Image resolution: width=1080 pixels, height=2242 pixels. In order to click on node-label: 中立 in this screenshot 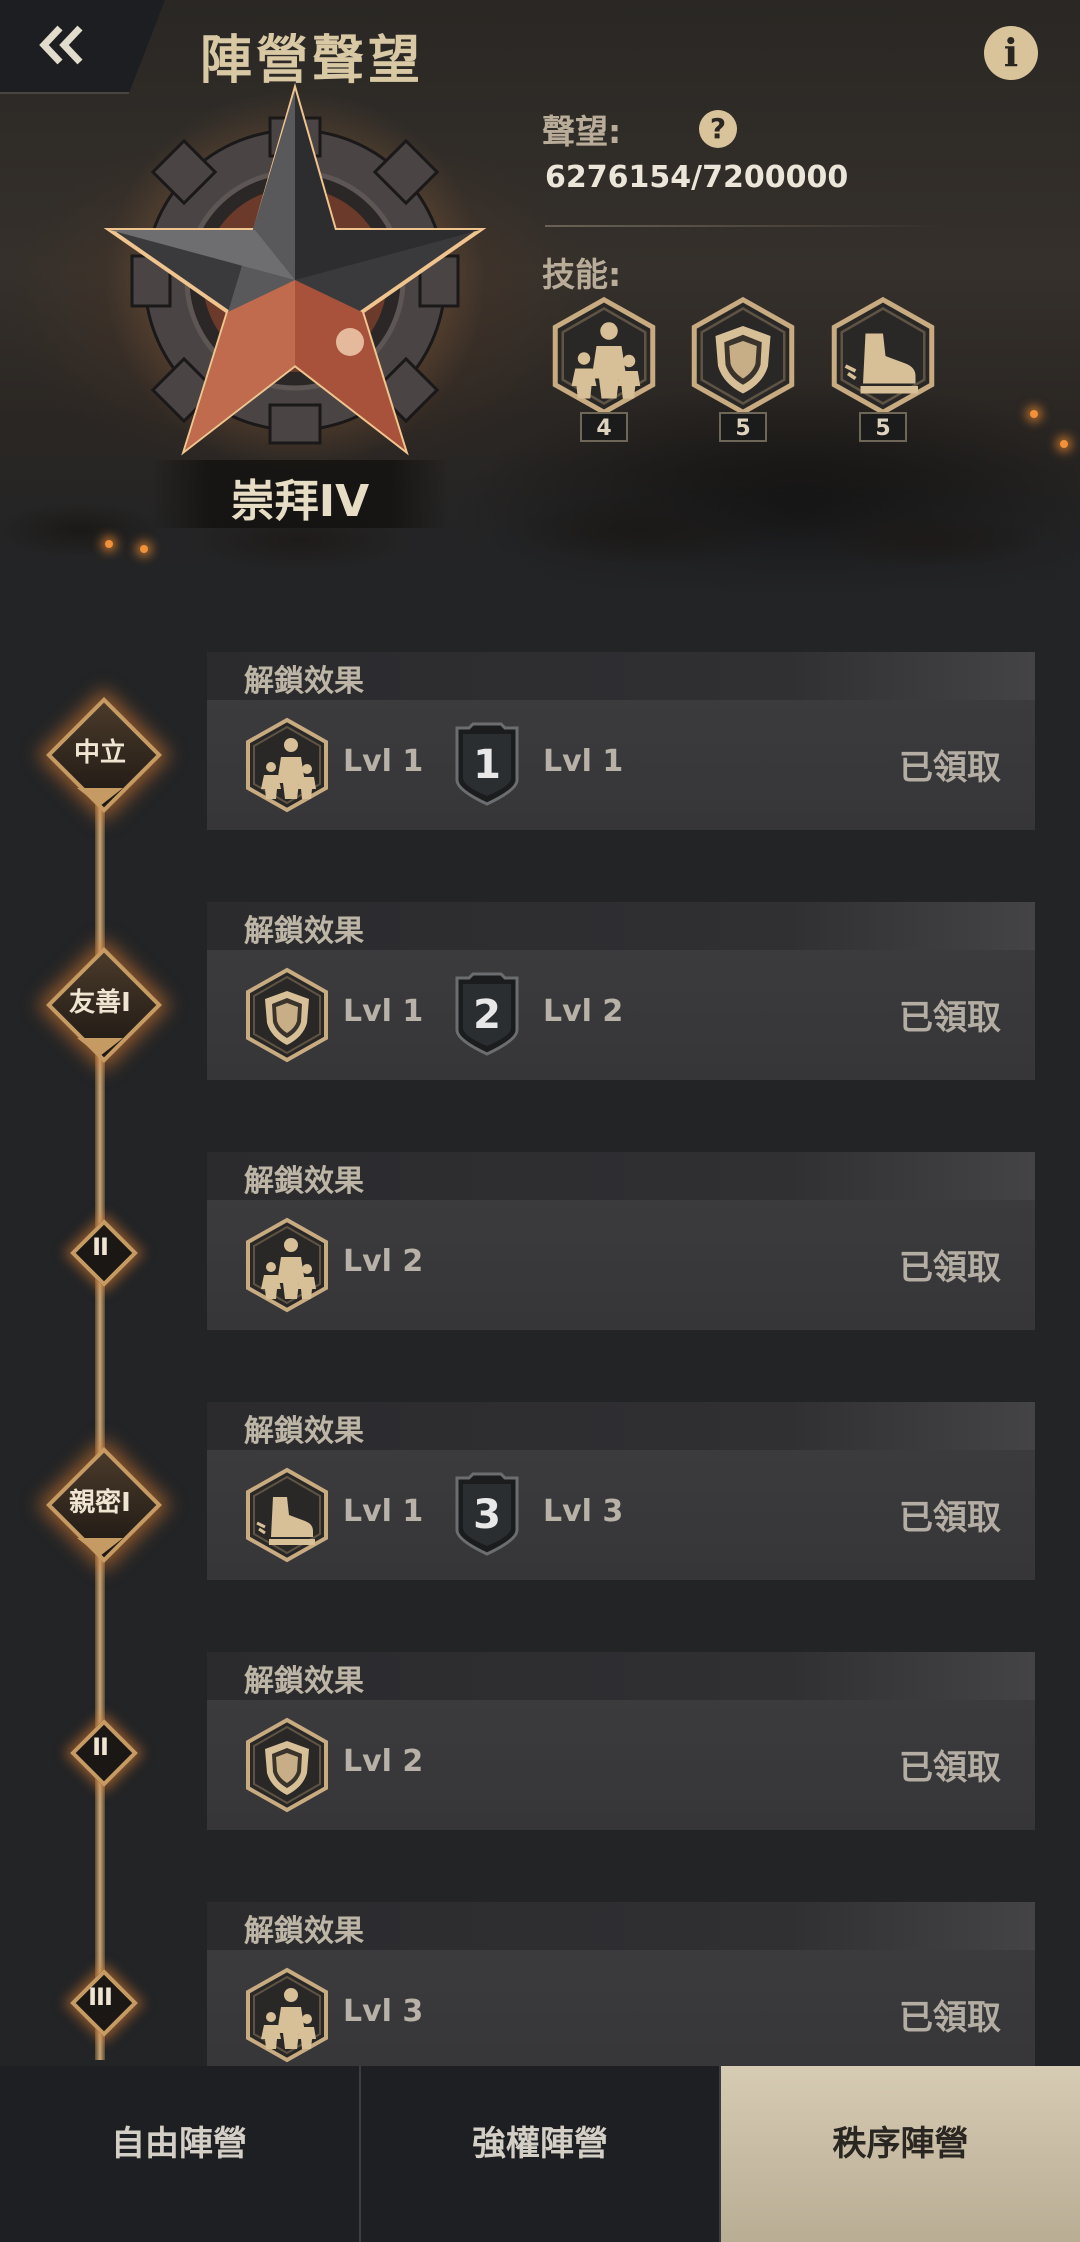, I will do `click(99, 753)`.